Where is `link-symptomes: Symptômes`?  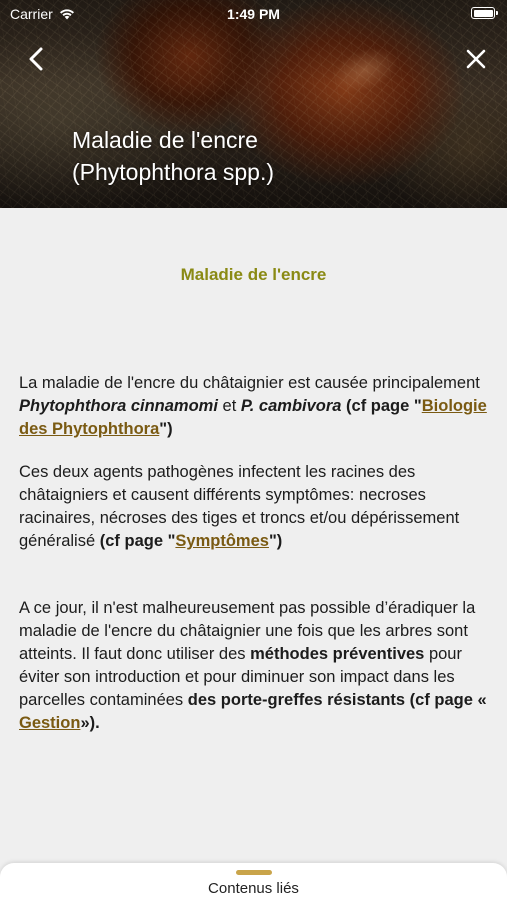
link-symptomes: Symptômes is located at coordinates (222, 541).